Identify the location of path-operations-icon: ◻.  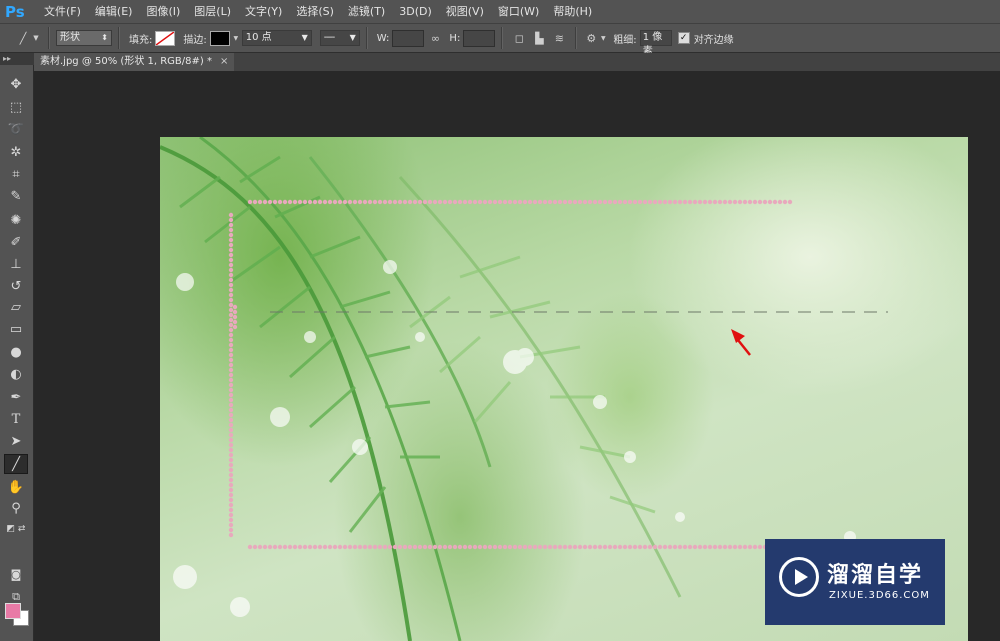
(519, 38).